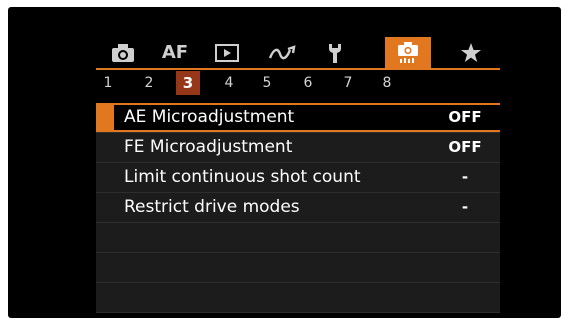  What do you see at coordinates (267, 83) in the screenshot?
I see `page-5: 5` at bounding box center [267, 83].